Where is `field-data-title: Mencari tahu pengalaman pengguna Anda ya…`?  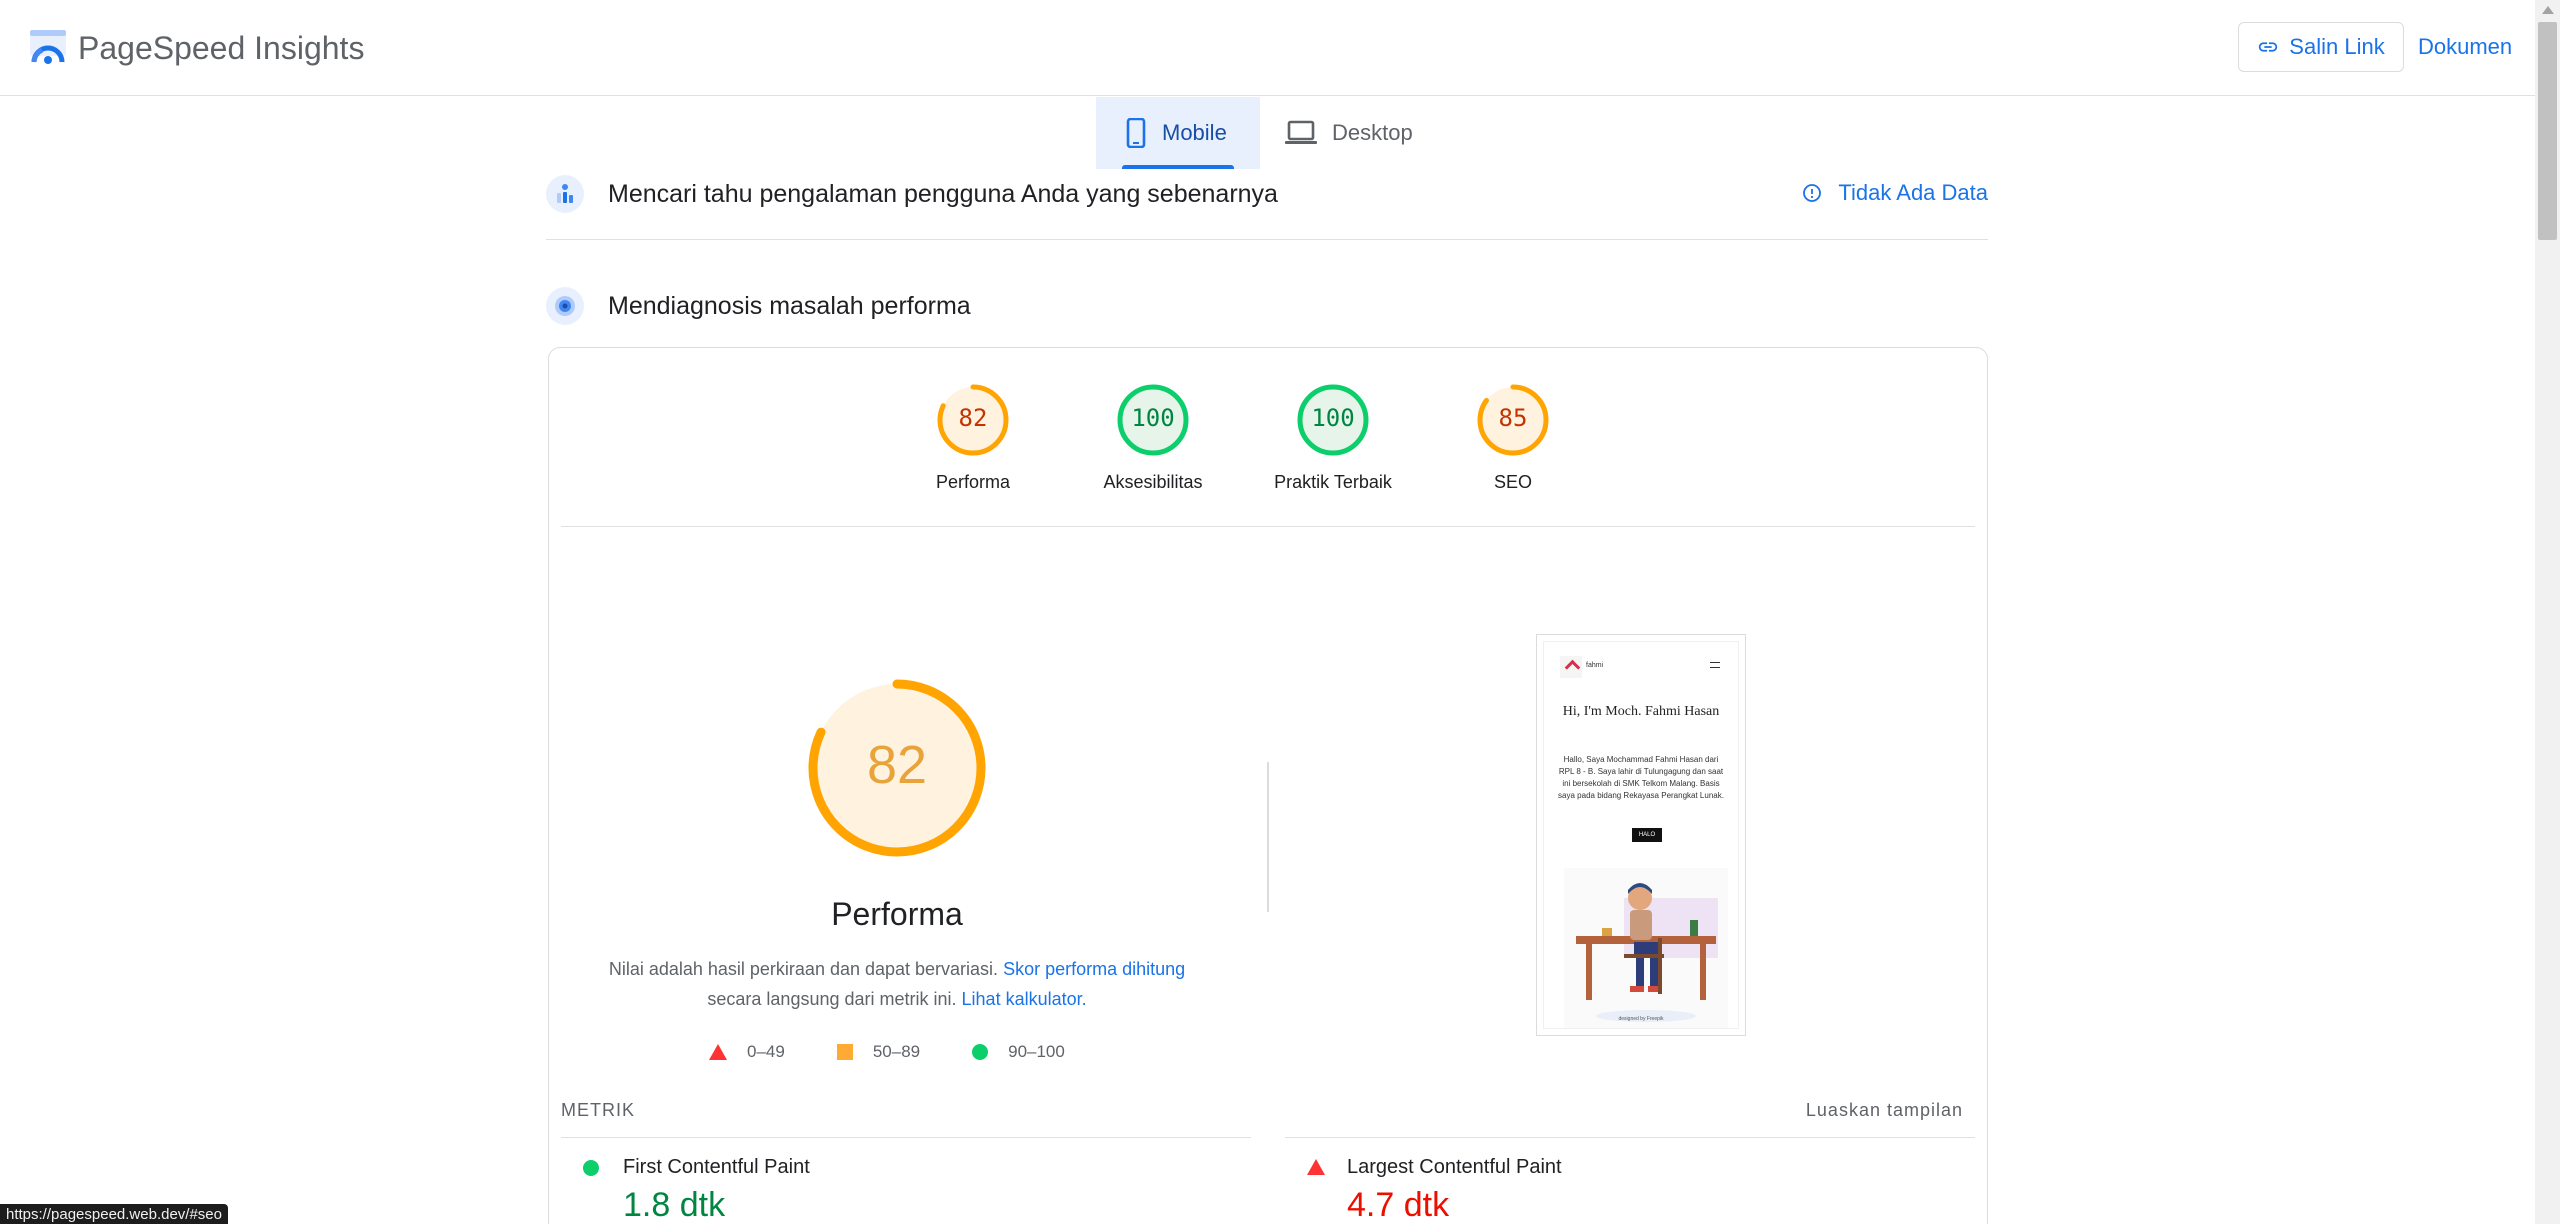 field-data-title: Mencari tahu pengalaman pengguna Anda ya… is located at coordinates (943, 193).